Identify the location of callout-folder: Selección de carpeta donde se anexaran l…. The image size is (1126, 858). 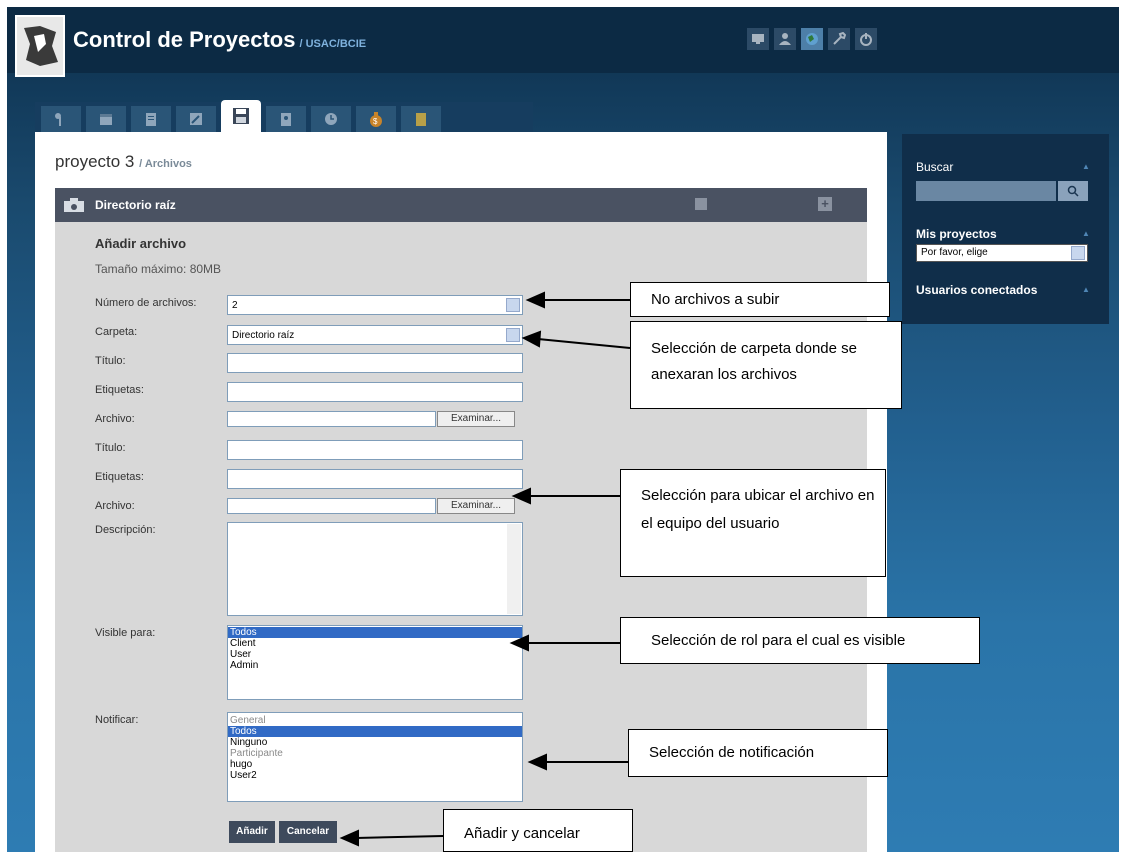
(766, 365).